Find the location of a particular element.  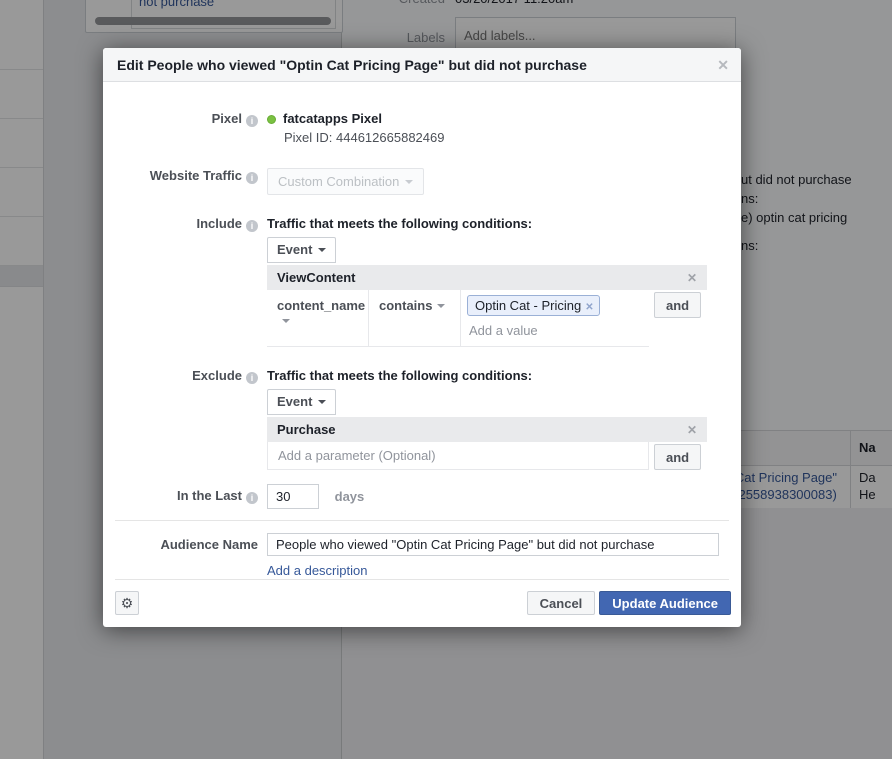

days-input is located at coordinates (293, 496).